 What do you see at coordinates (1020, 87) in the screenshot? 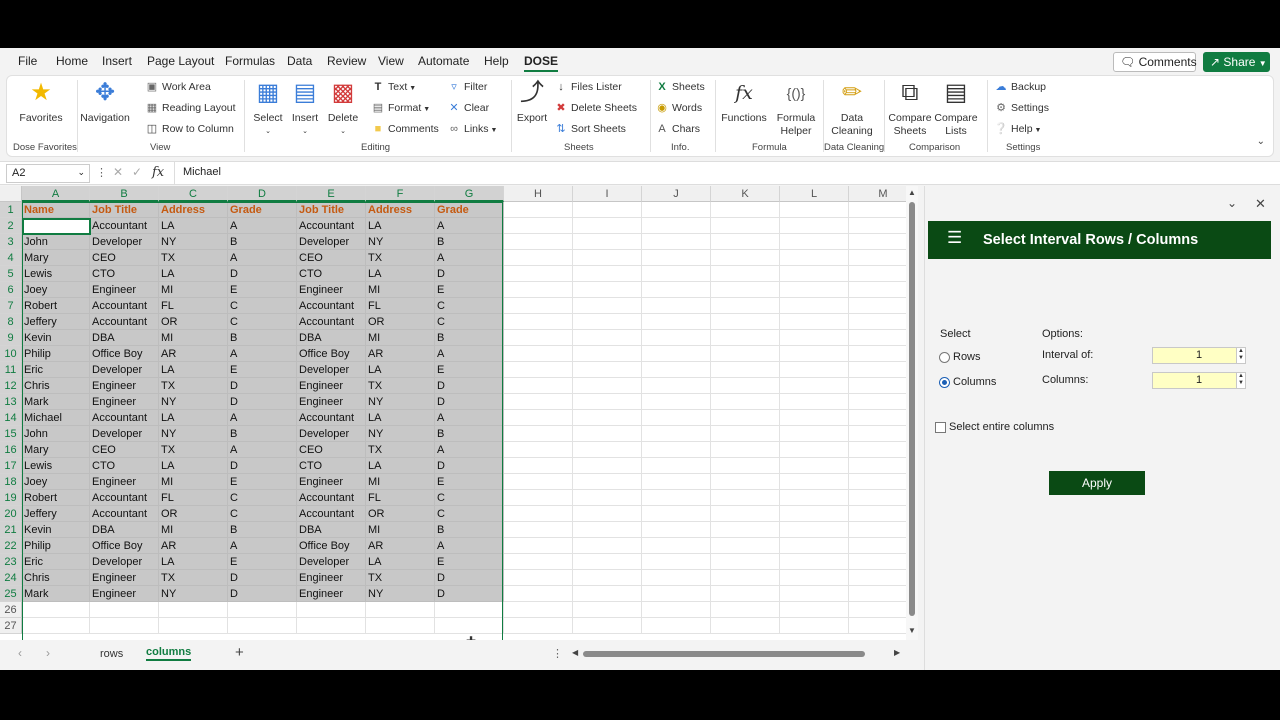
I see `backup-button: ☁ Backup` at bounding box center [1020, 87].